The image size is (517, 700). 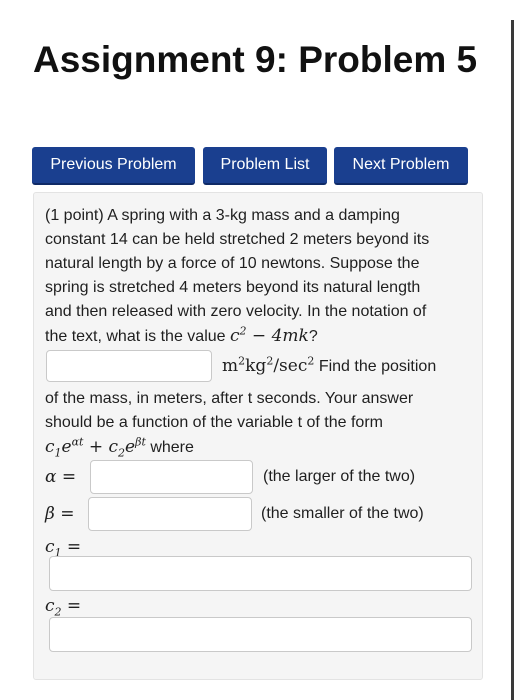 I want to click on beta-input, so click(x=170, y=514).